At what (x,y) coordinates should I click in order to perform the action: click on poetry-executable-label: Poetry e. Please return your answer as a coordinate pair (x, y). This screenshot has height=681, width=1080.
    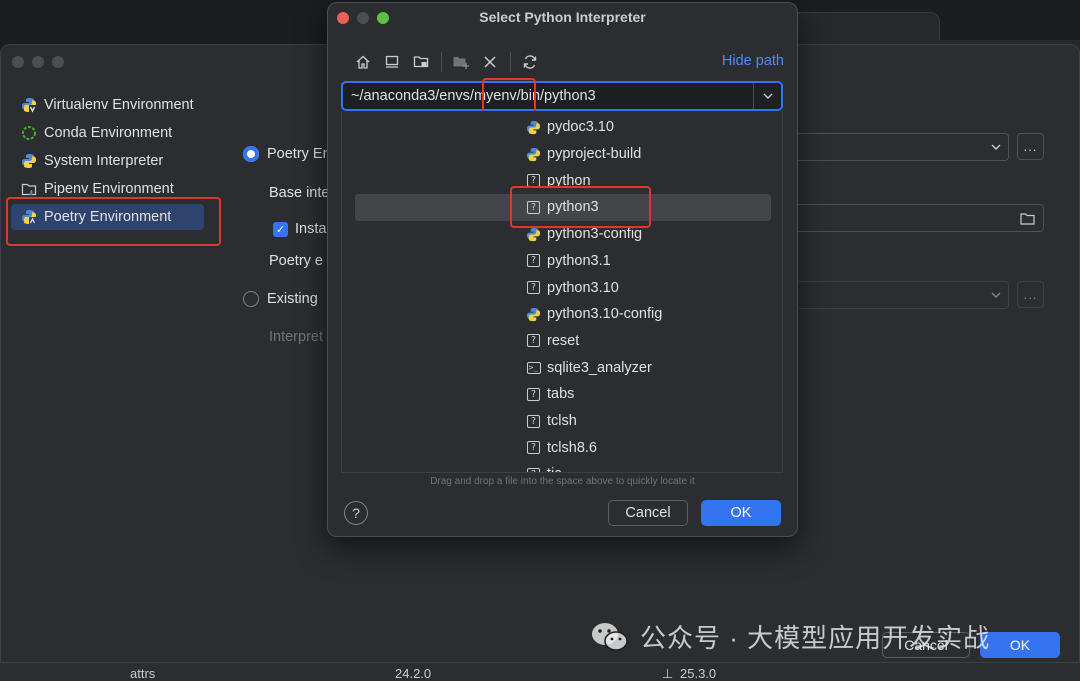
    Looking at the image, I should click on (296, 261).